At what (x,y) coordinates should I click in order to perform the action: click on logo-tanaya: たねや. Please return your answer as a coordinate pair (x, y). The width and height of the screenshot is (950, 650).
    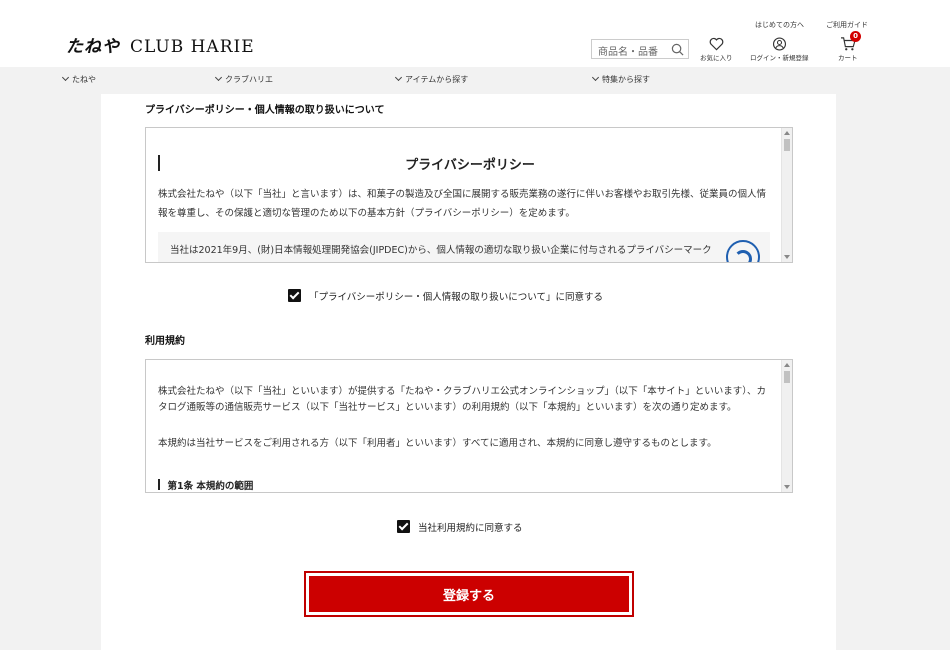
    Looking at the image, I should click on (93, 47).